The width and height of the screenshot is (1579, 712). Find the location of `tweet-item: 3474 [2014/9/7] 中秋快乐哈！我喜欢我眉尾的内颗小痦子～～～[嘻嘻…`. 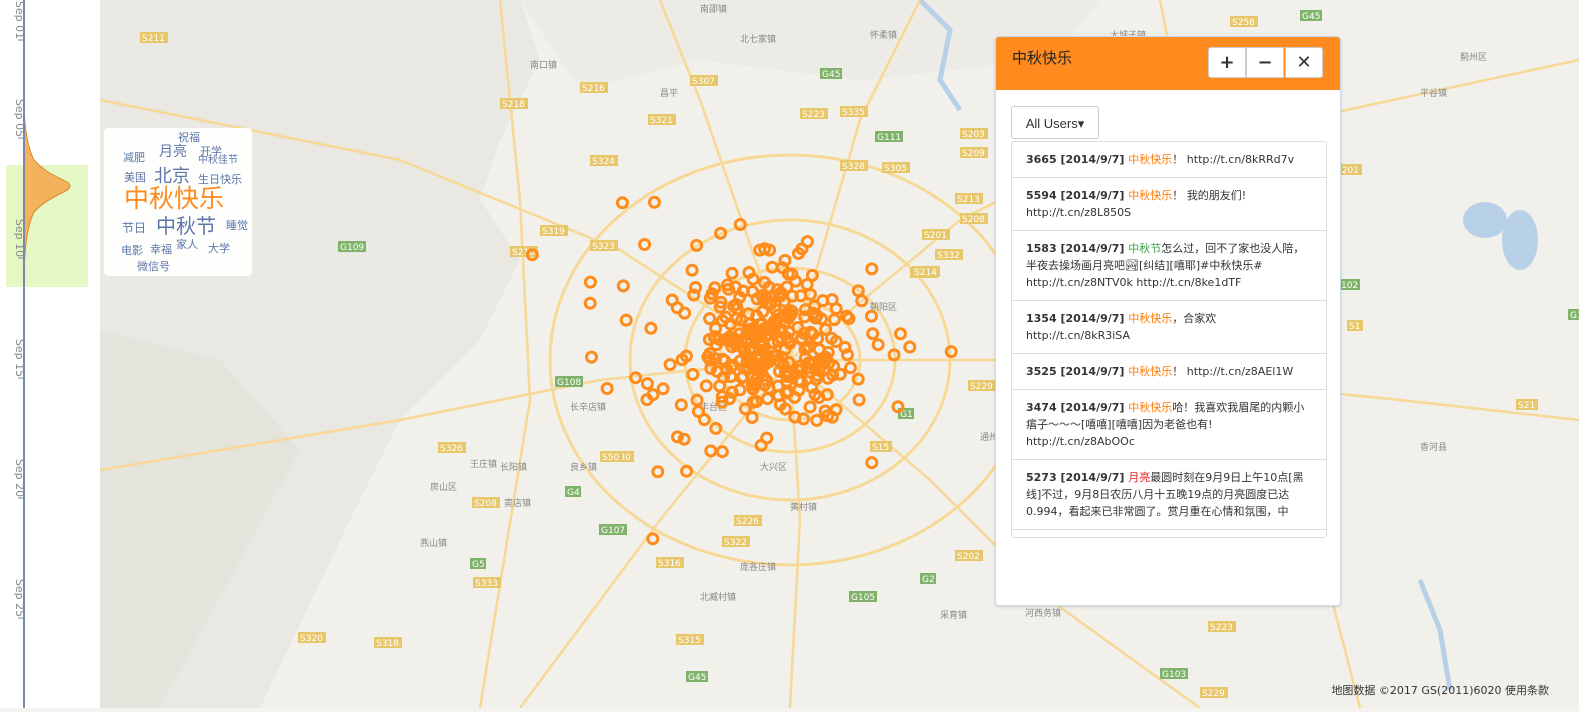

tweet-item: 3474 [2014/9/7] 中秋快乐哈！我喜欢我眉尾的内颗小痦子～～～[嘻嘻… is located at coordinates (1169, 425).